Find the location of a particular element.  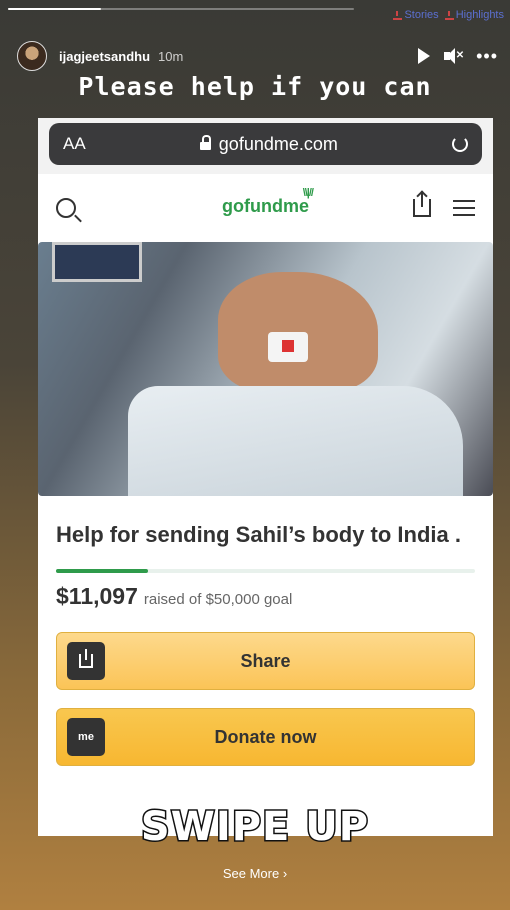

share-button-label: Share is located at coordinates (265, 660).